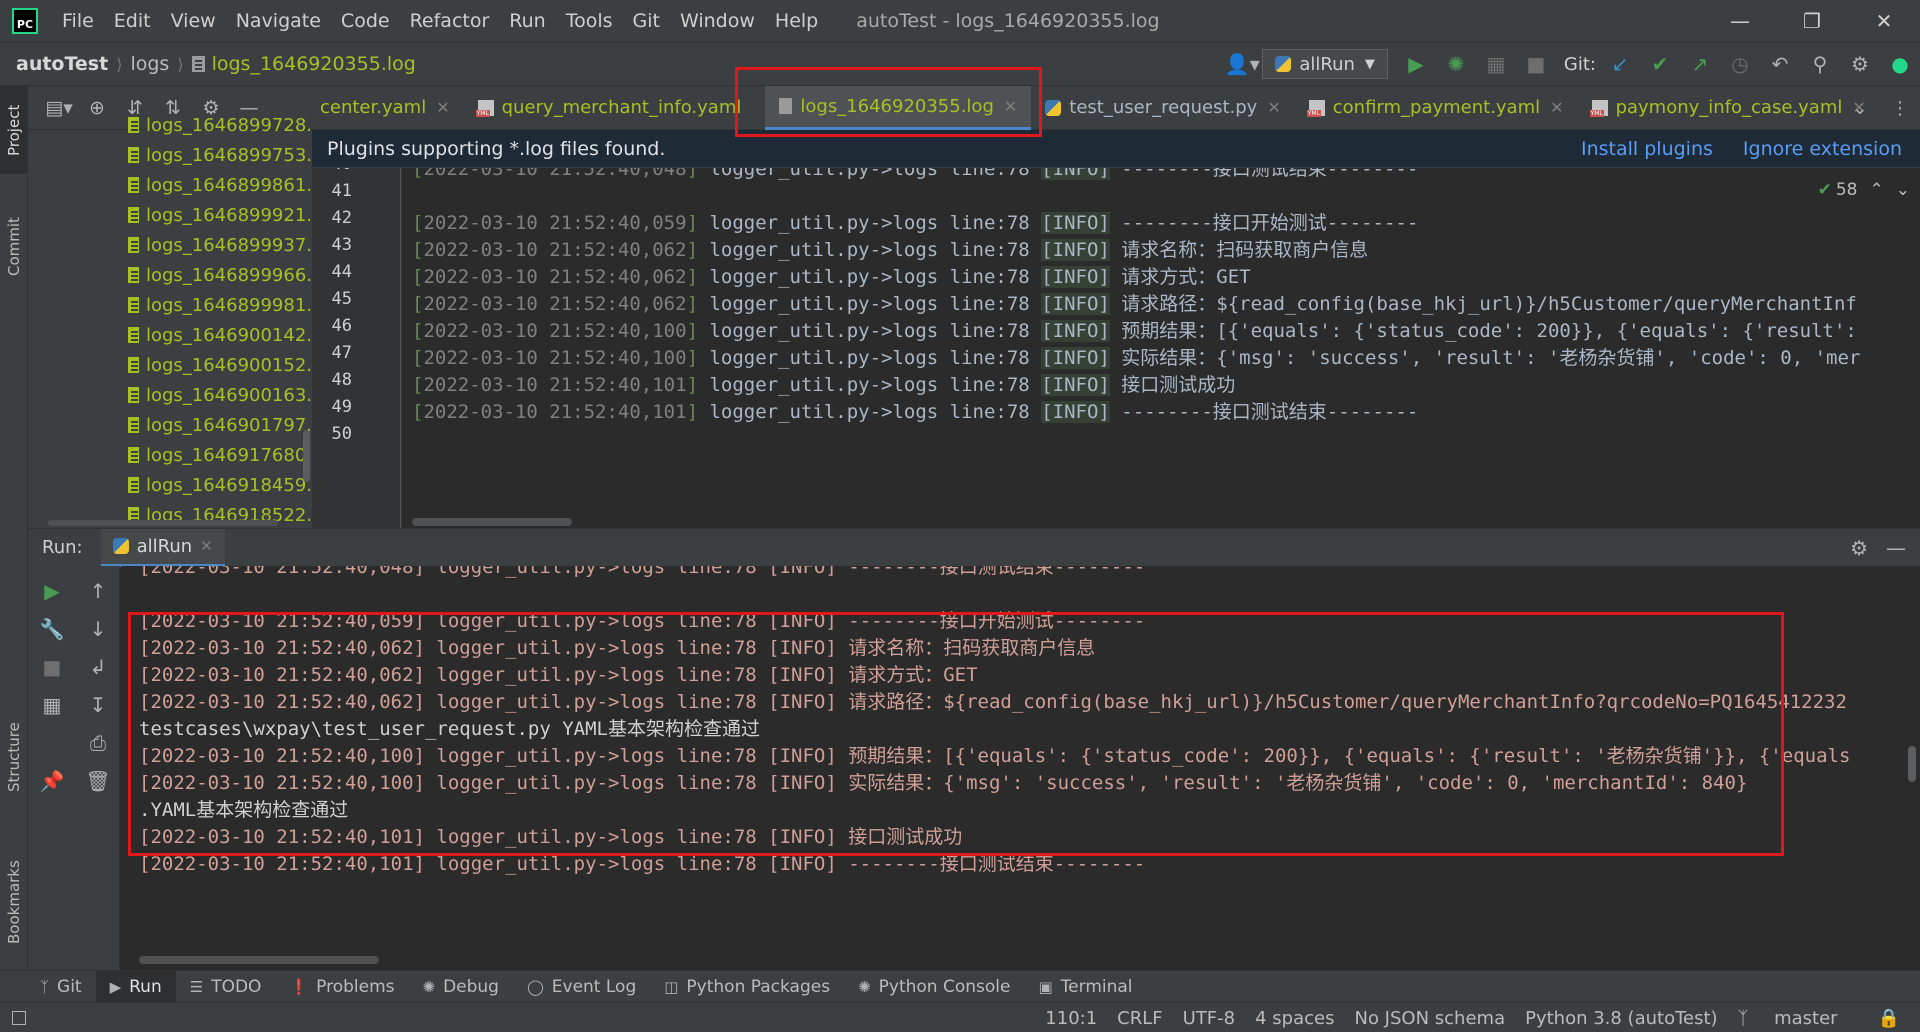 The height and width of the screenshot is (1032, 1920). Describe the element at coordinates (365, 21) in the screenshot. I see `menu-code: Code` at that location.